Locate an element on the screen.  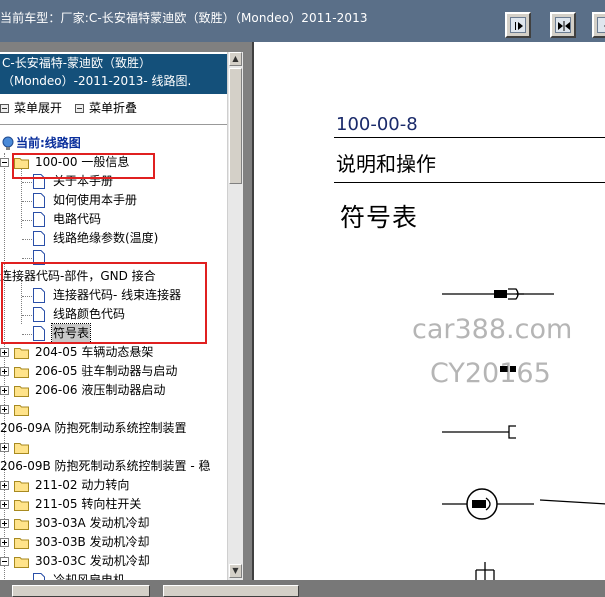
current-label: 当前:线路图 is located at coordinates (48, 143).